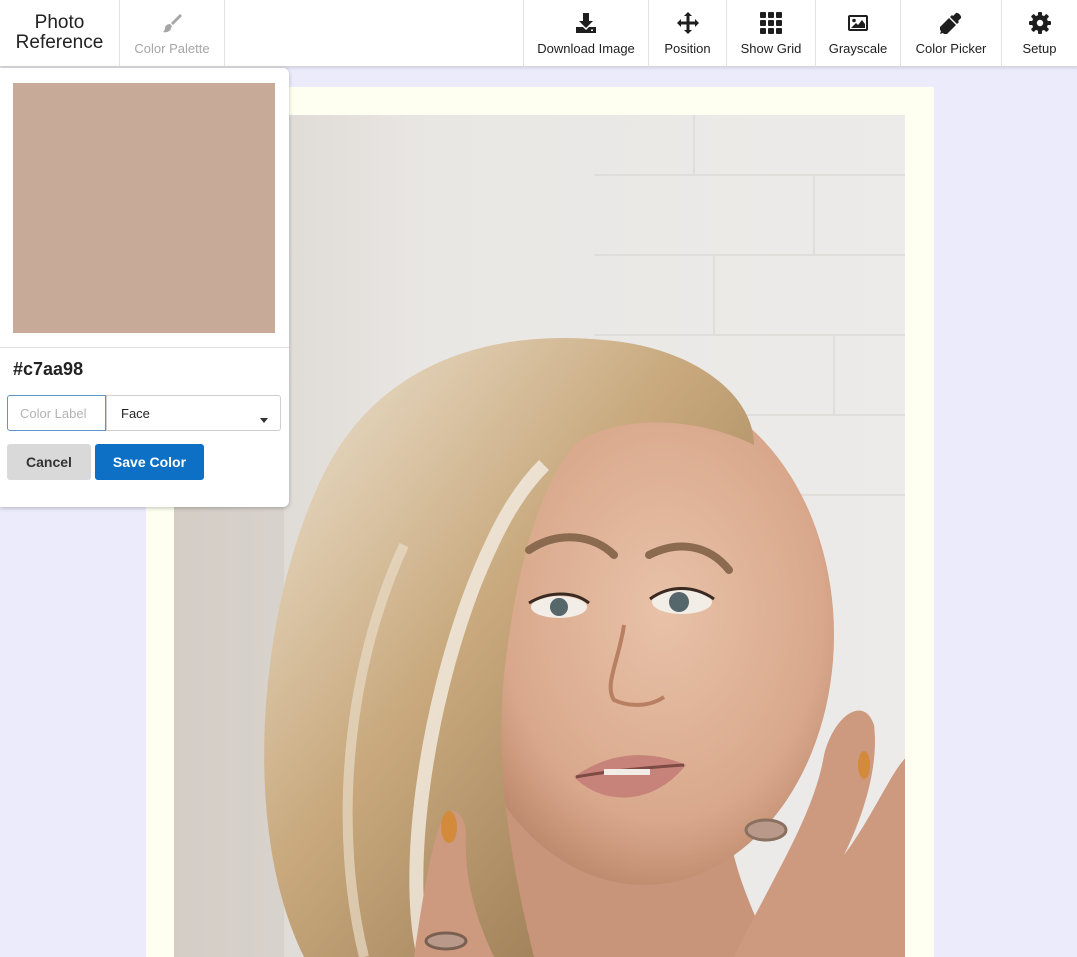 The width and height of the screenshot is (1077, 957). Describe the element at coordinates (586, 48) in the screenshot. I see `download-image-label: Download Image` at that location.